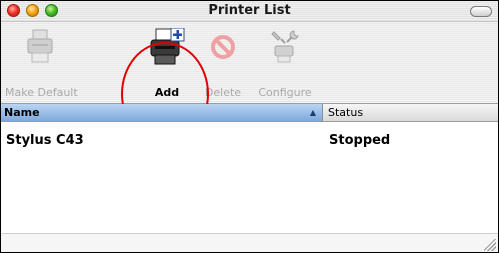 This screenshot has width=499, height=253. What do you see at coordinates (312, 112) in the screenshot?
I see `sort-ascending-icon: ▲` at bounding box center [312, 112].